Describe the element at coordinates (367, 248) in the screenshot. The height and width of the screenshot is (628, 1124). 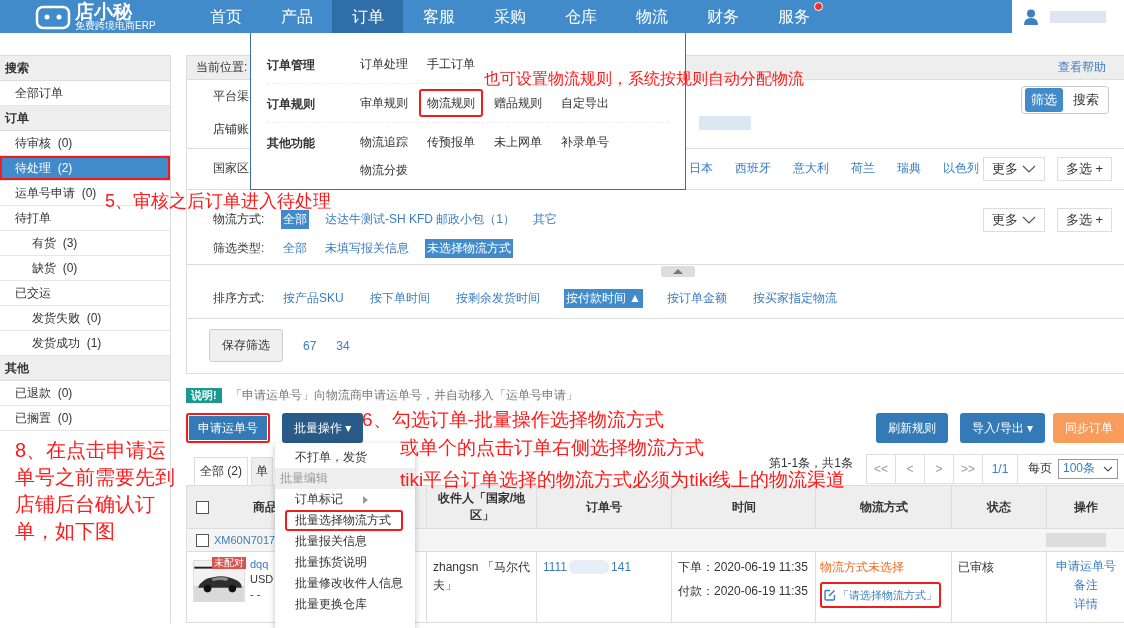
I see `filter-option: 未填写报关信息` at that location.